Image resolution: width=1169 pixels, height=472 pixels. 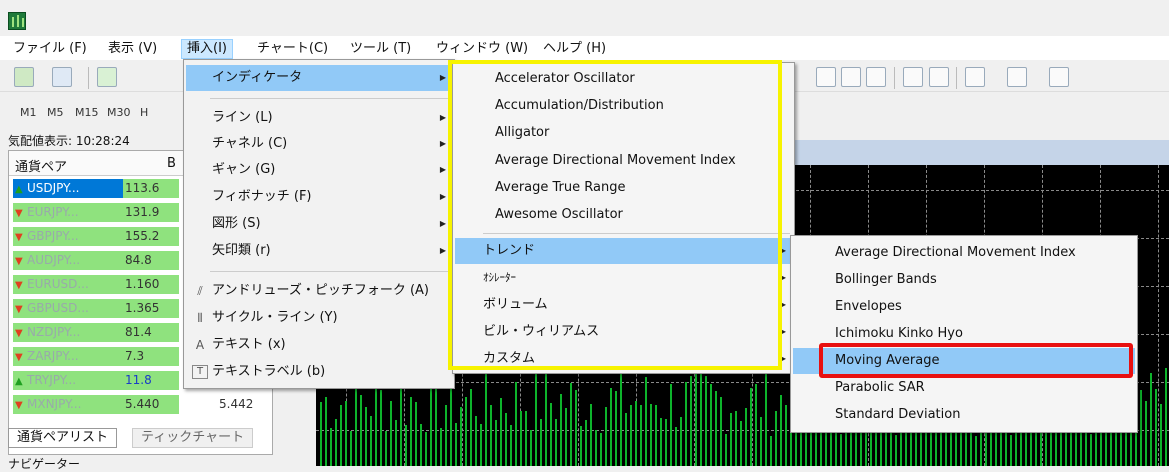 What do you see at coordinates (319, 224) in the screenshot?
I see `menu-item-shapes: 図形 (S) ▶` at bounding box center [319, 224].